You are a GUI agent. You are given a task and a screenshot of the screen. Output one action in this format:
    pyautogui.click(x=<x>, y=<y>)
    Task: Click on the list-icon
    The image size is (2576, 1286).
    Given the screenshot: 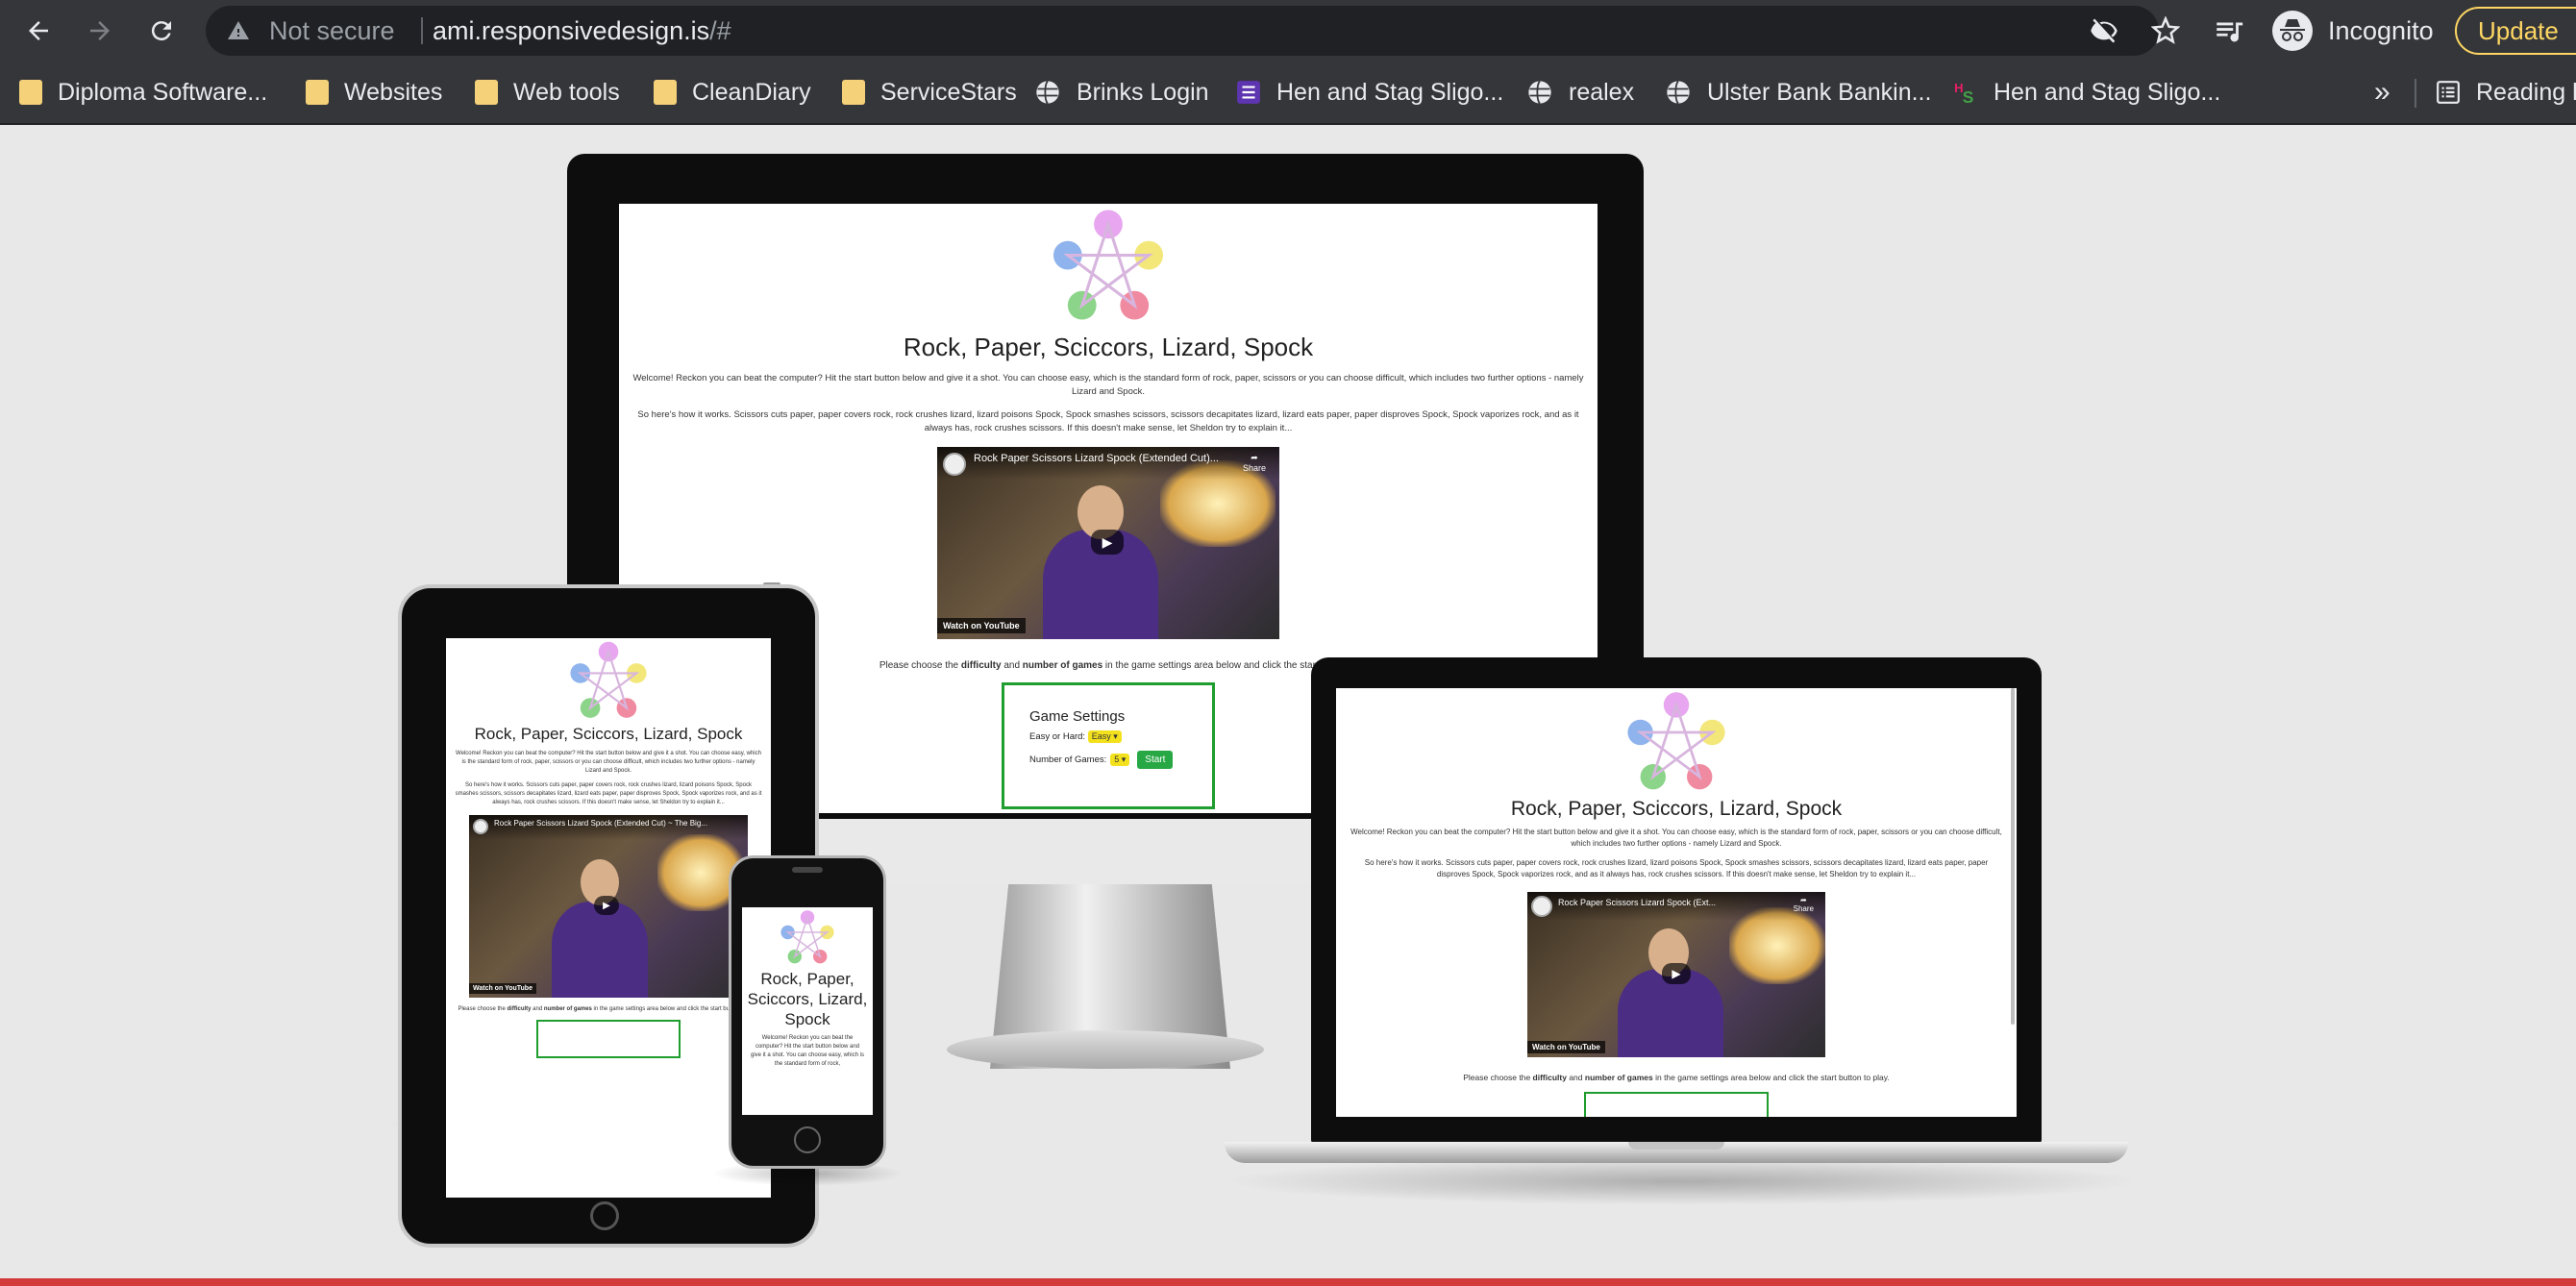 What is the action you would take?
    pyautogui.click(x=1249, y=92)
    